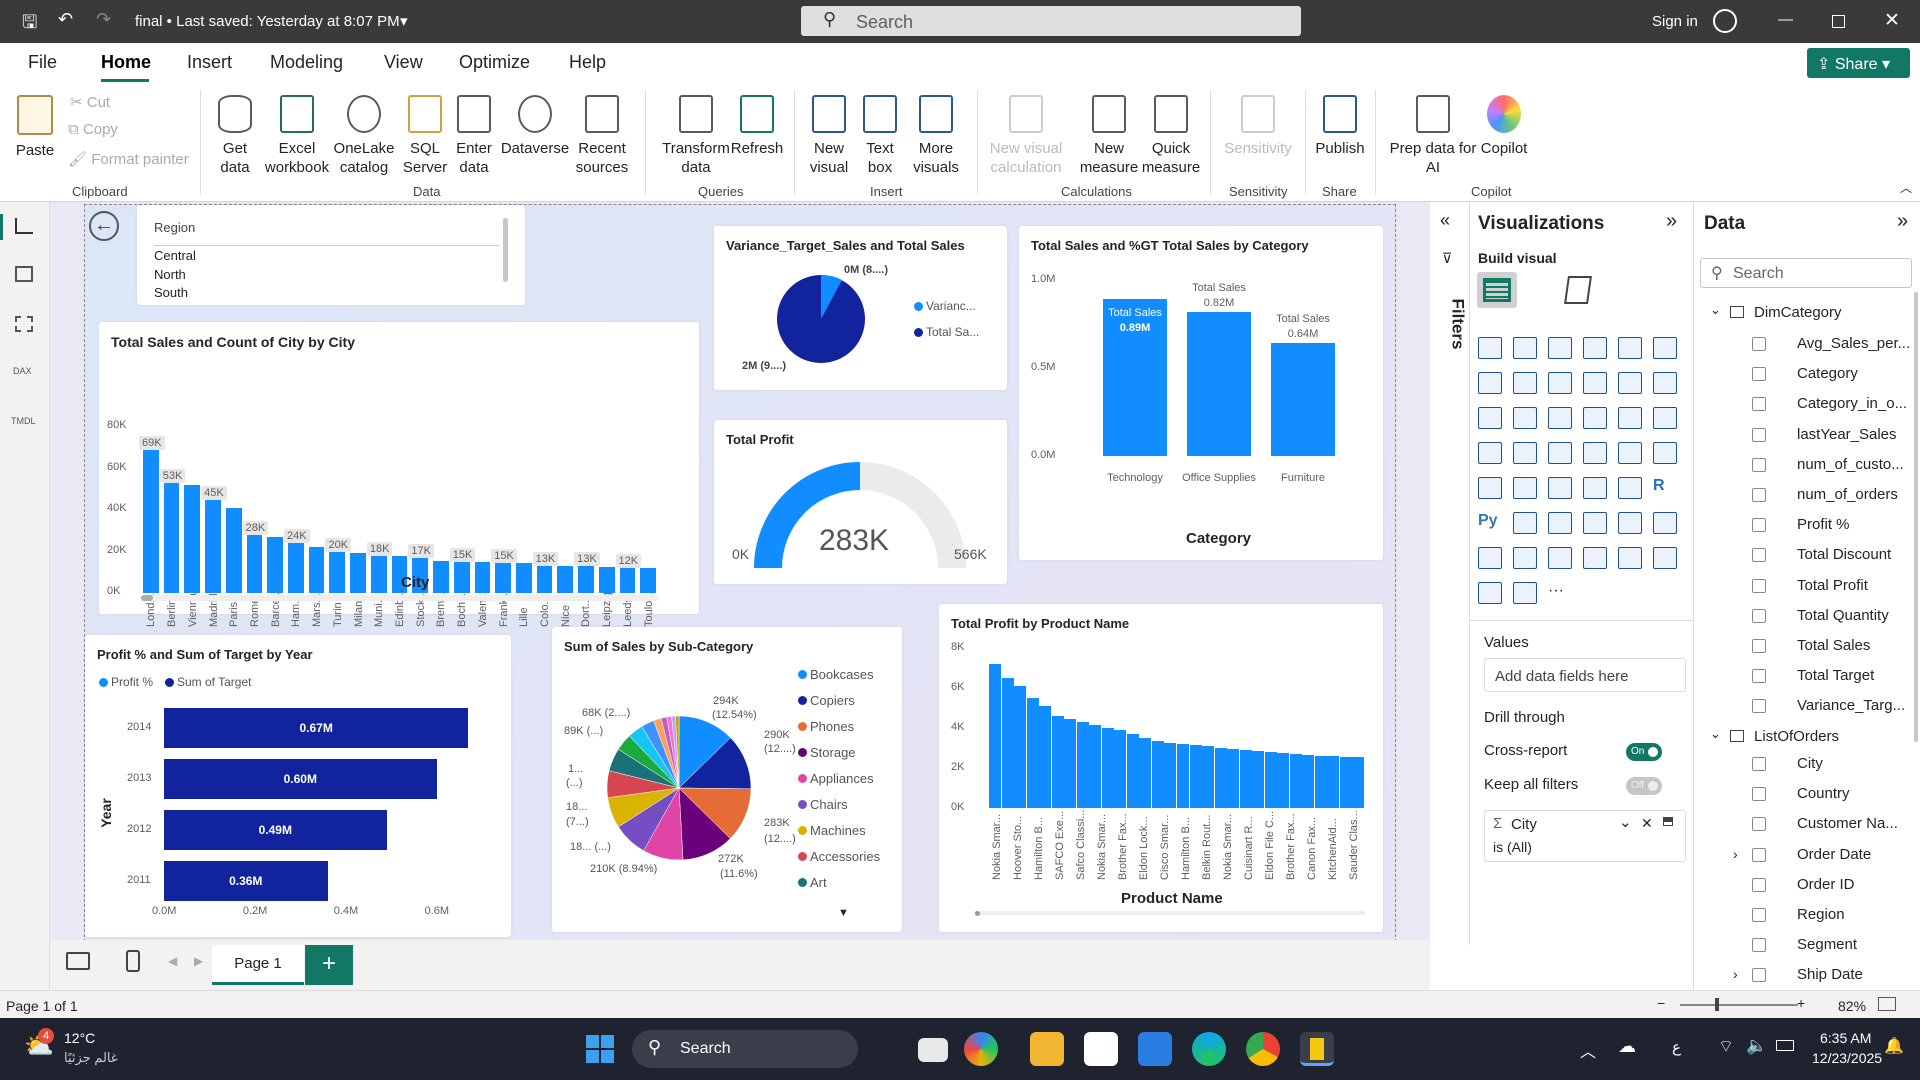 The width and height of the screenshot is (1920, 1080). Describe the element at coordinates (22, 371) in the screenshot. I see `dax-query-icon: DAX` at that location.